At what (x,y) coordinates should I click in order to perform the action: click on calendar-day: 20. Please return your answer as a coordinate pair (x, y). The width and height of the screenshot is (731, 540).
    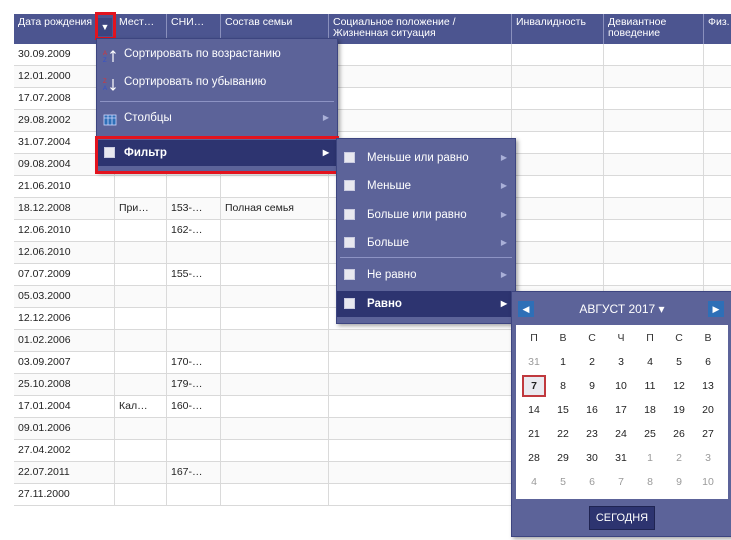
    Looking at the image, I should click on (708, 410).